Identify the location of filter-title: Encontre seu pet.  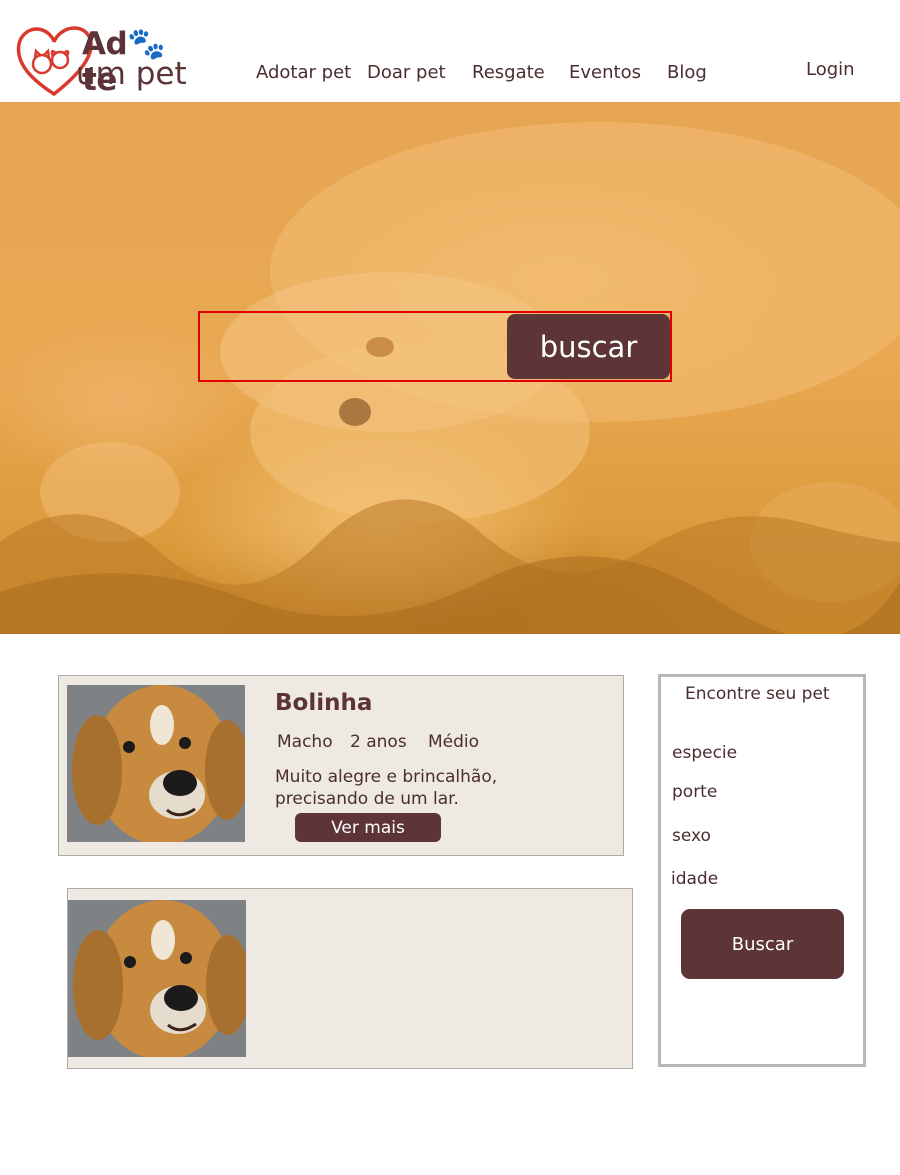
(757, 694).